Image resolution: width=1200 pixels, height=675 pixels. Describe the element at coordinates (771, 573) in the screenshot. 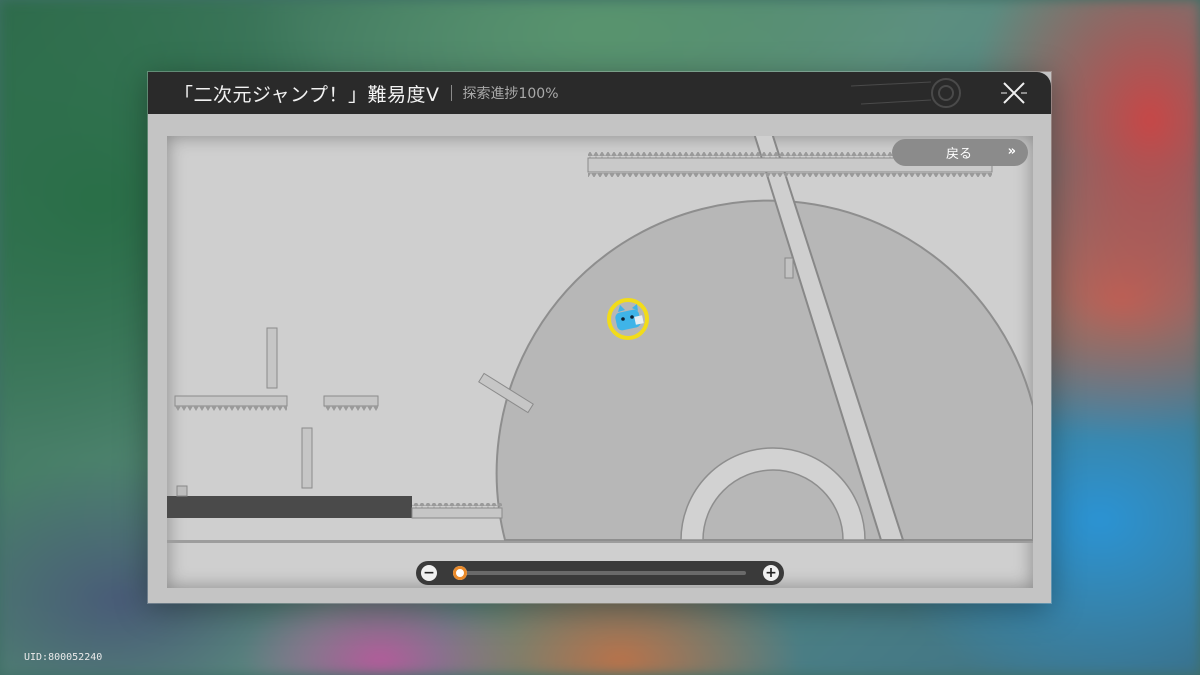

I see `zoom-in-button: +` at that location.